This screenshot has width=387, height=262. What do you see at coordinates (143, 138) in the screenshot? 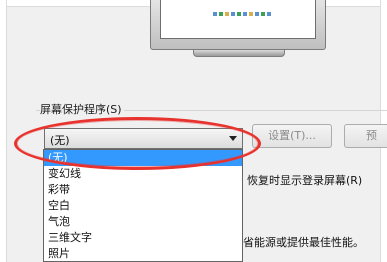
I see `screensaver-select: (无)` at bounding box center [143, 138].